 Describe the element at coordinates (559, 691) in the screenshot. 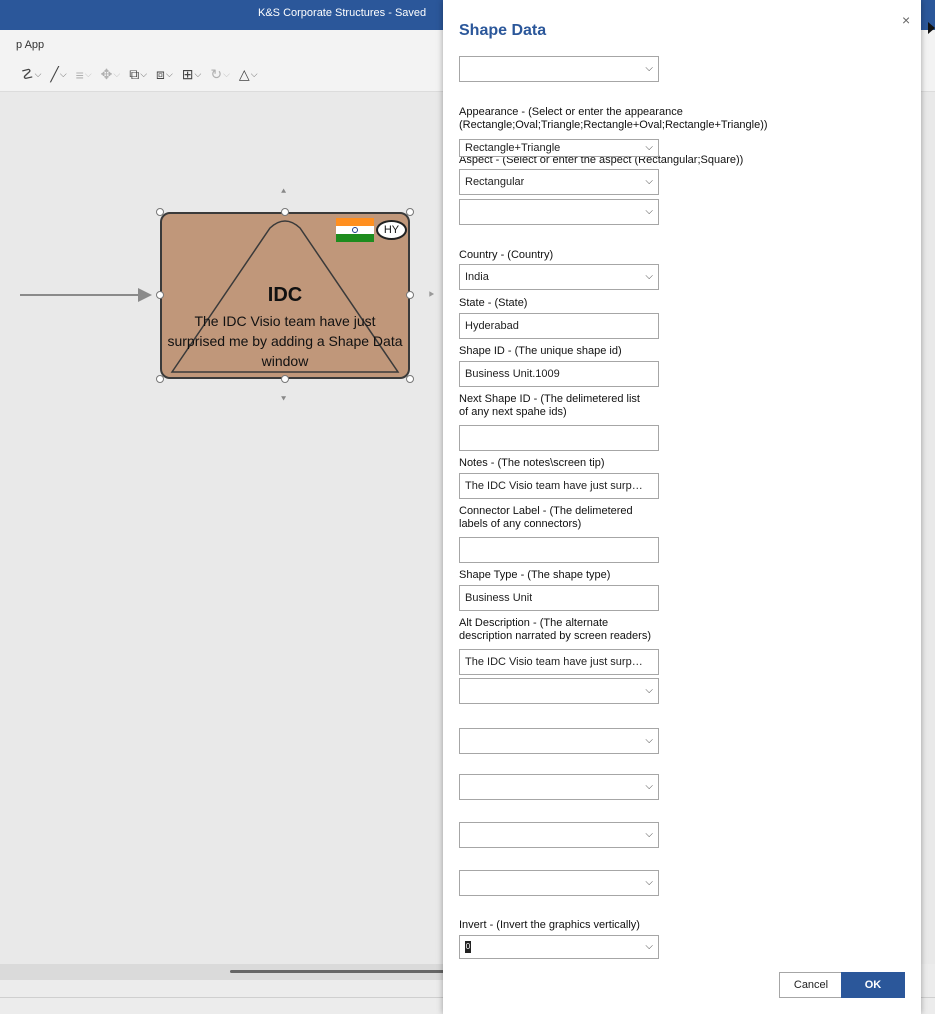

I see `blank-select-3: ⌵` at that location.